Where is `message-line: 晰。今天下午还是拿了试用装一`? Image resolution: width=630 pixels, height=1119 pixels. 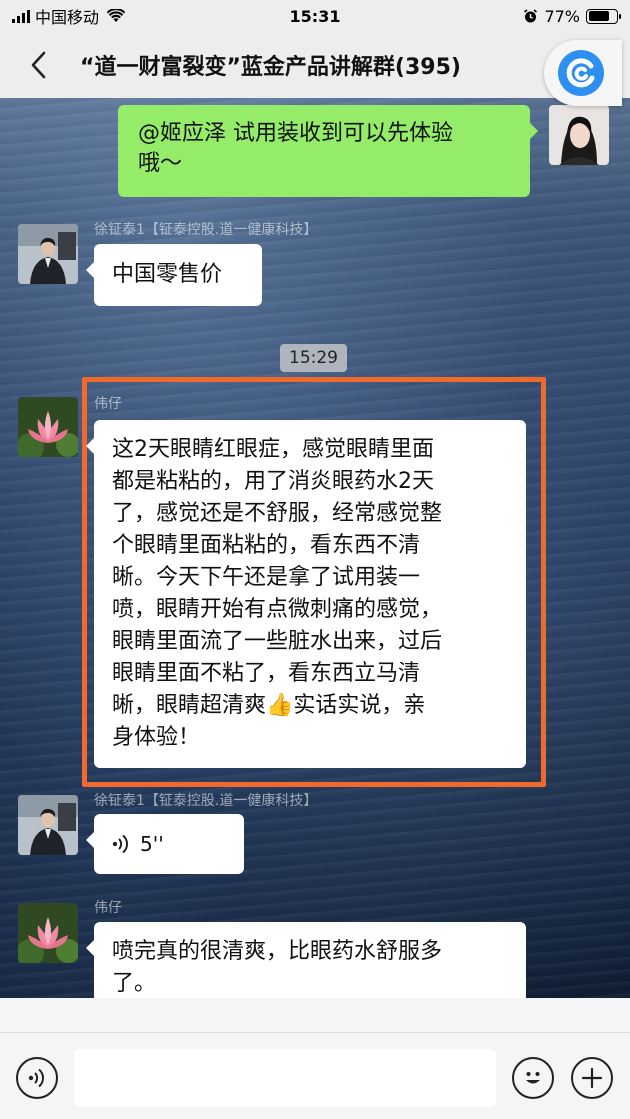
message-line: 晰。今天下午还是拿了试用装一 is located at coordinates (266, 577).